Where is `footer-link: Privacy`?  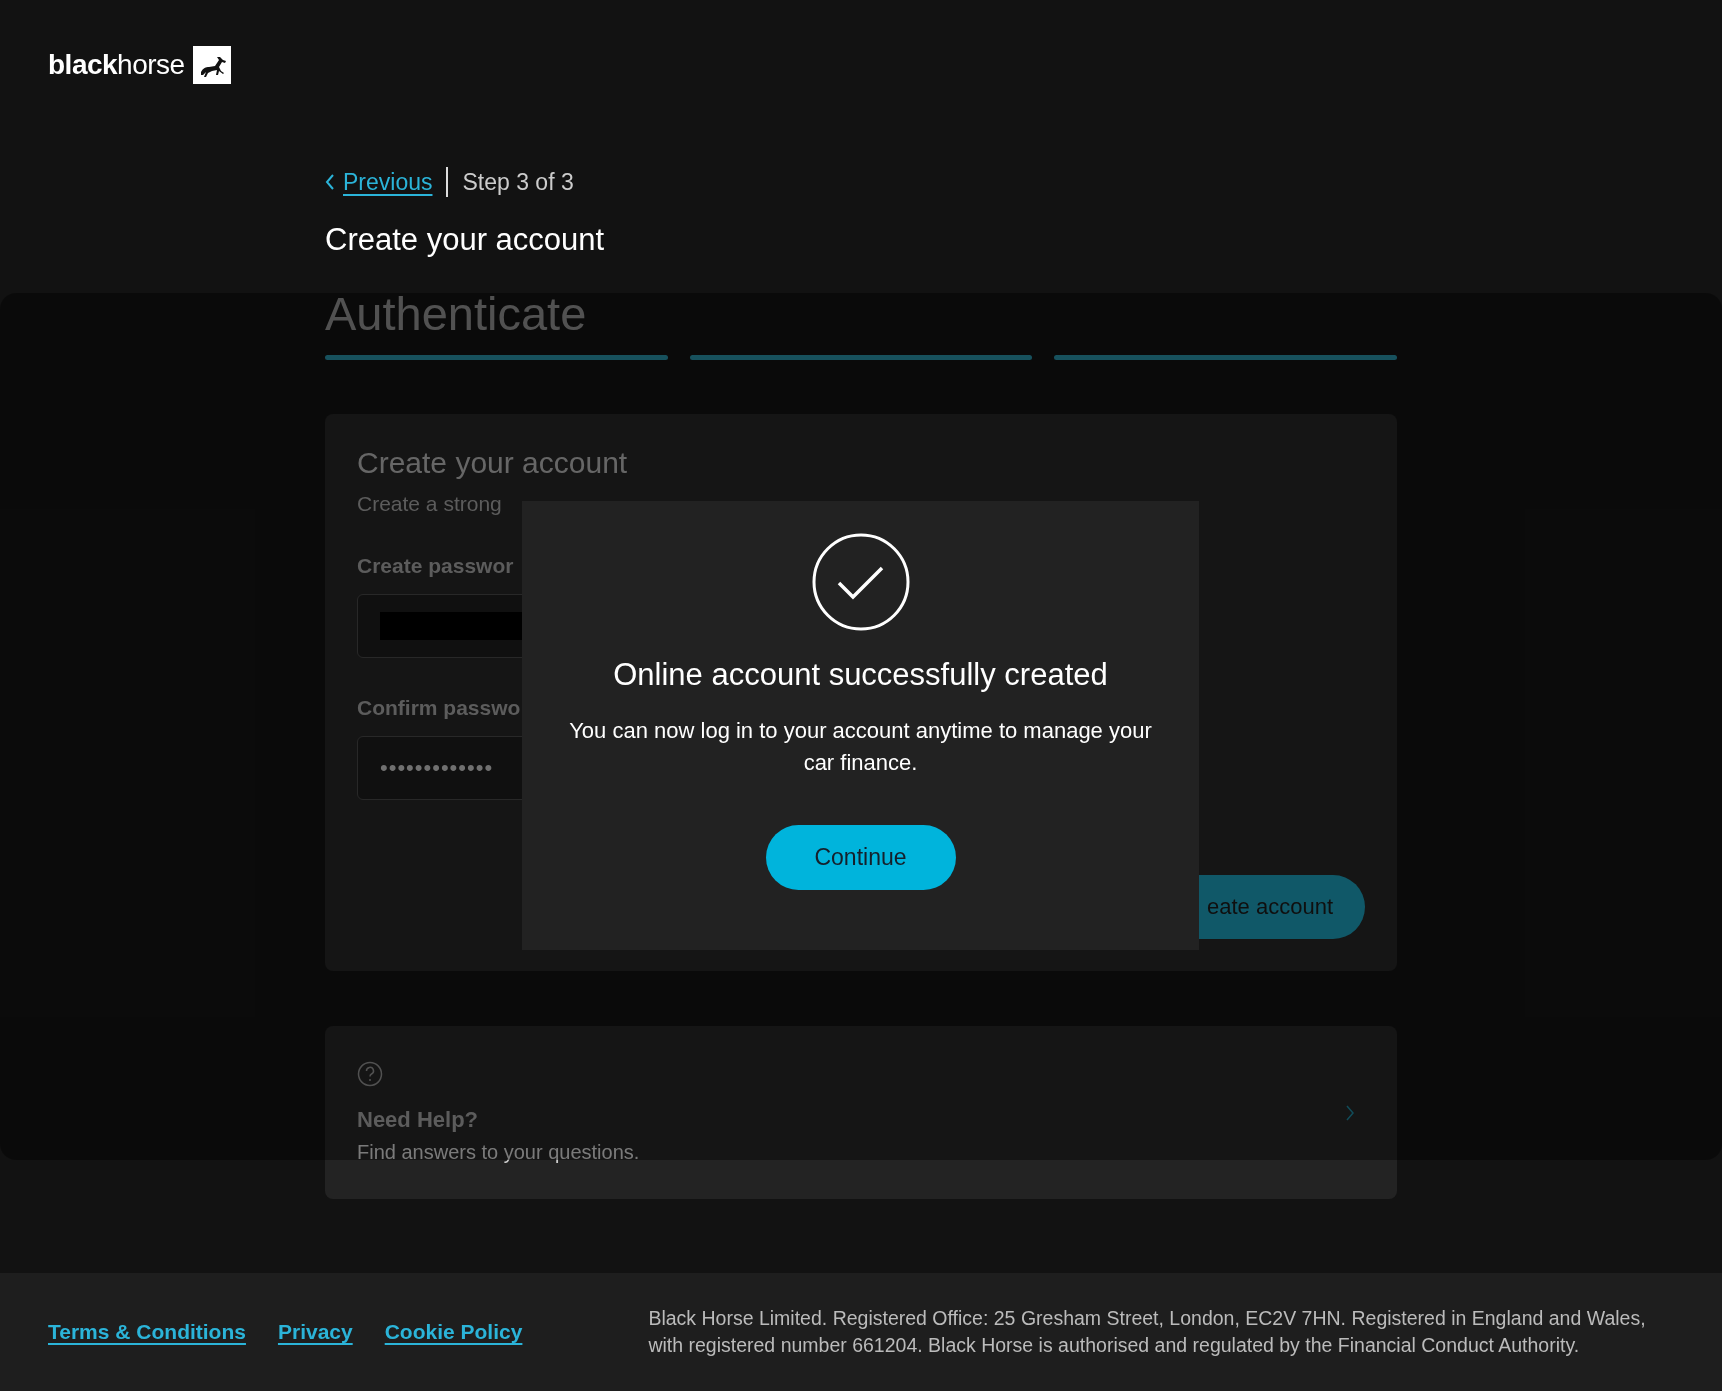 footer-link: Privacy is located at coordinates (315, 1332).